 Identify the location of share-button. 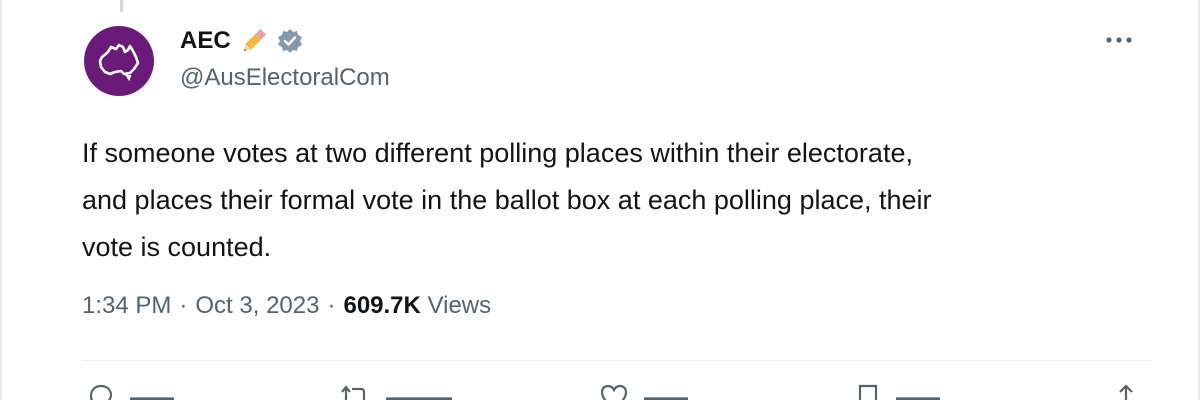
(1126, 391).